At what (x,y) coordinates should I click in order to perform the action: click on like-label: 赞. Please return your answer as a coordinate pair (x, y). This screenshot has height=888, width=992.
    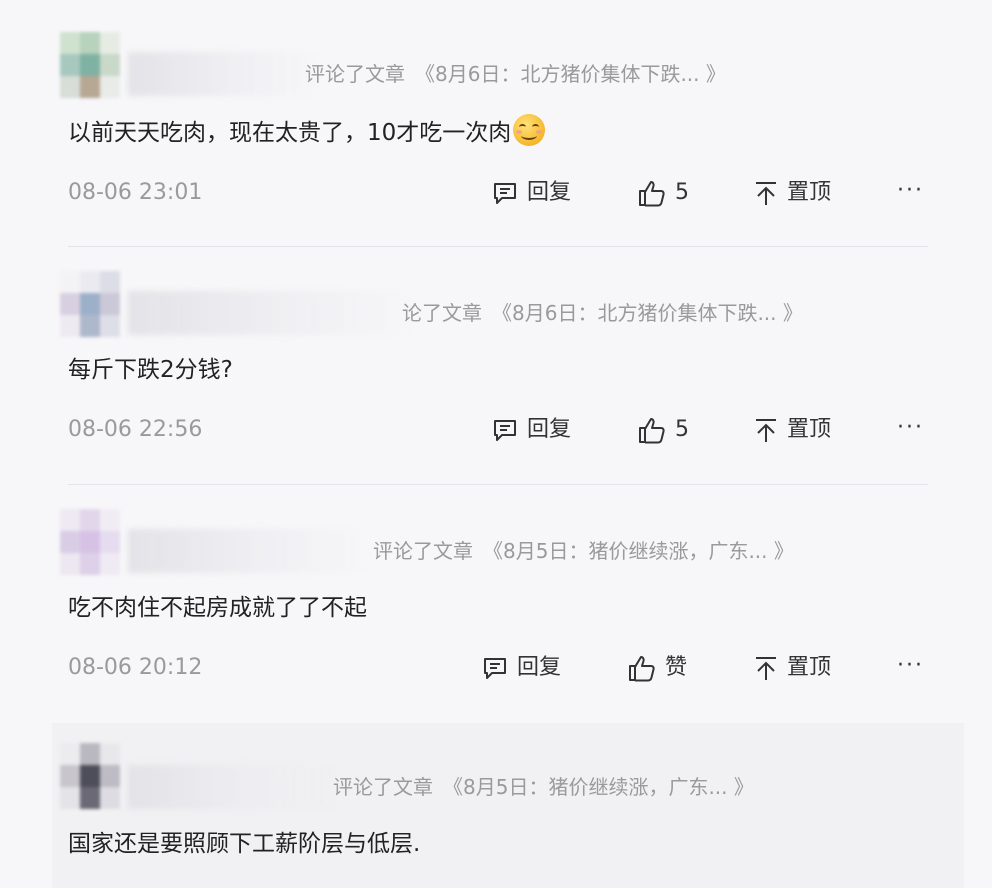
    Looking at the image, I should click on (676, 667).